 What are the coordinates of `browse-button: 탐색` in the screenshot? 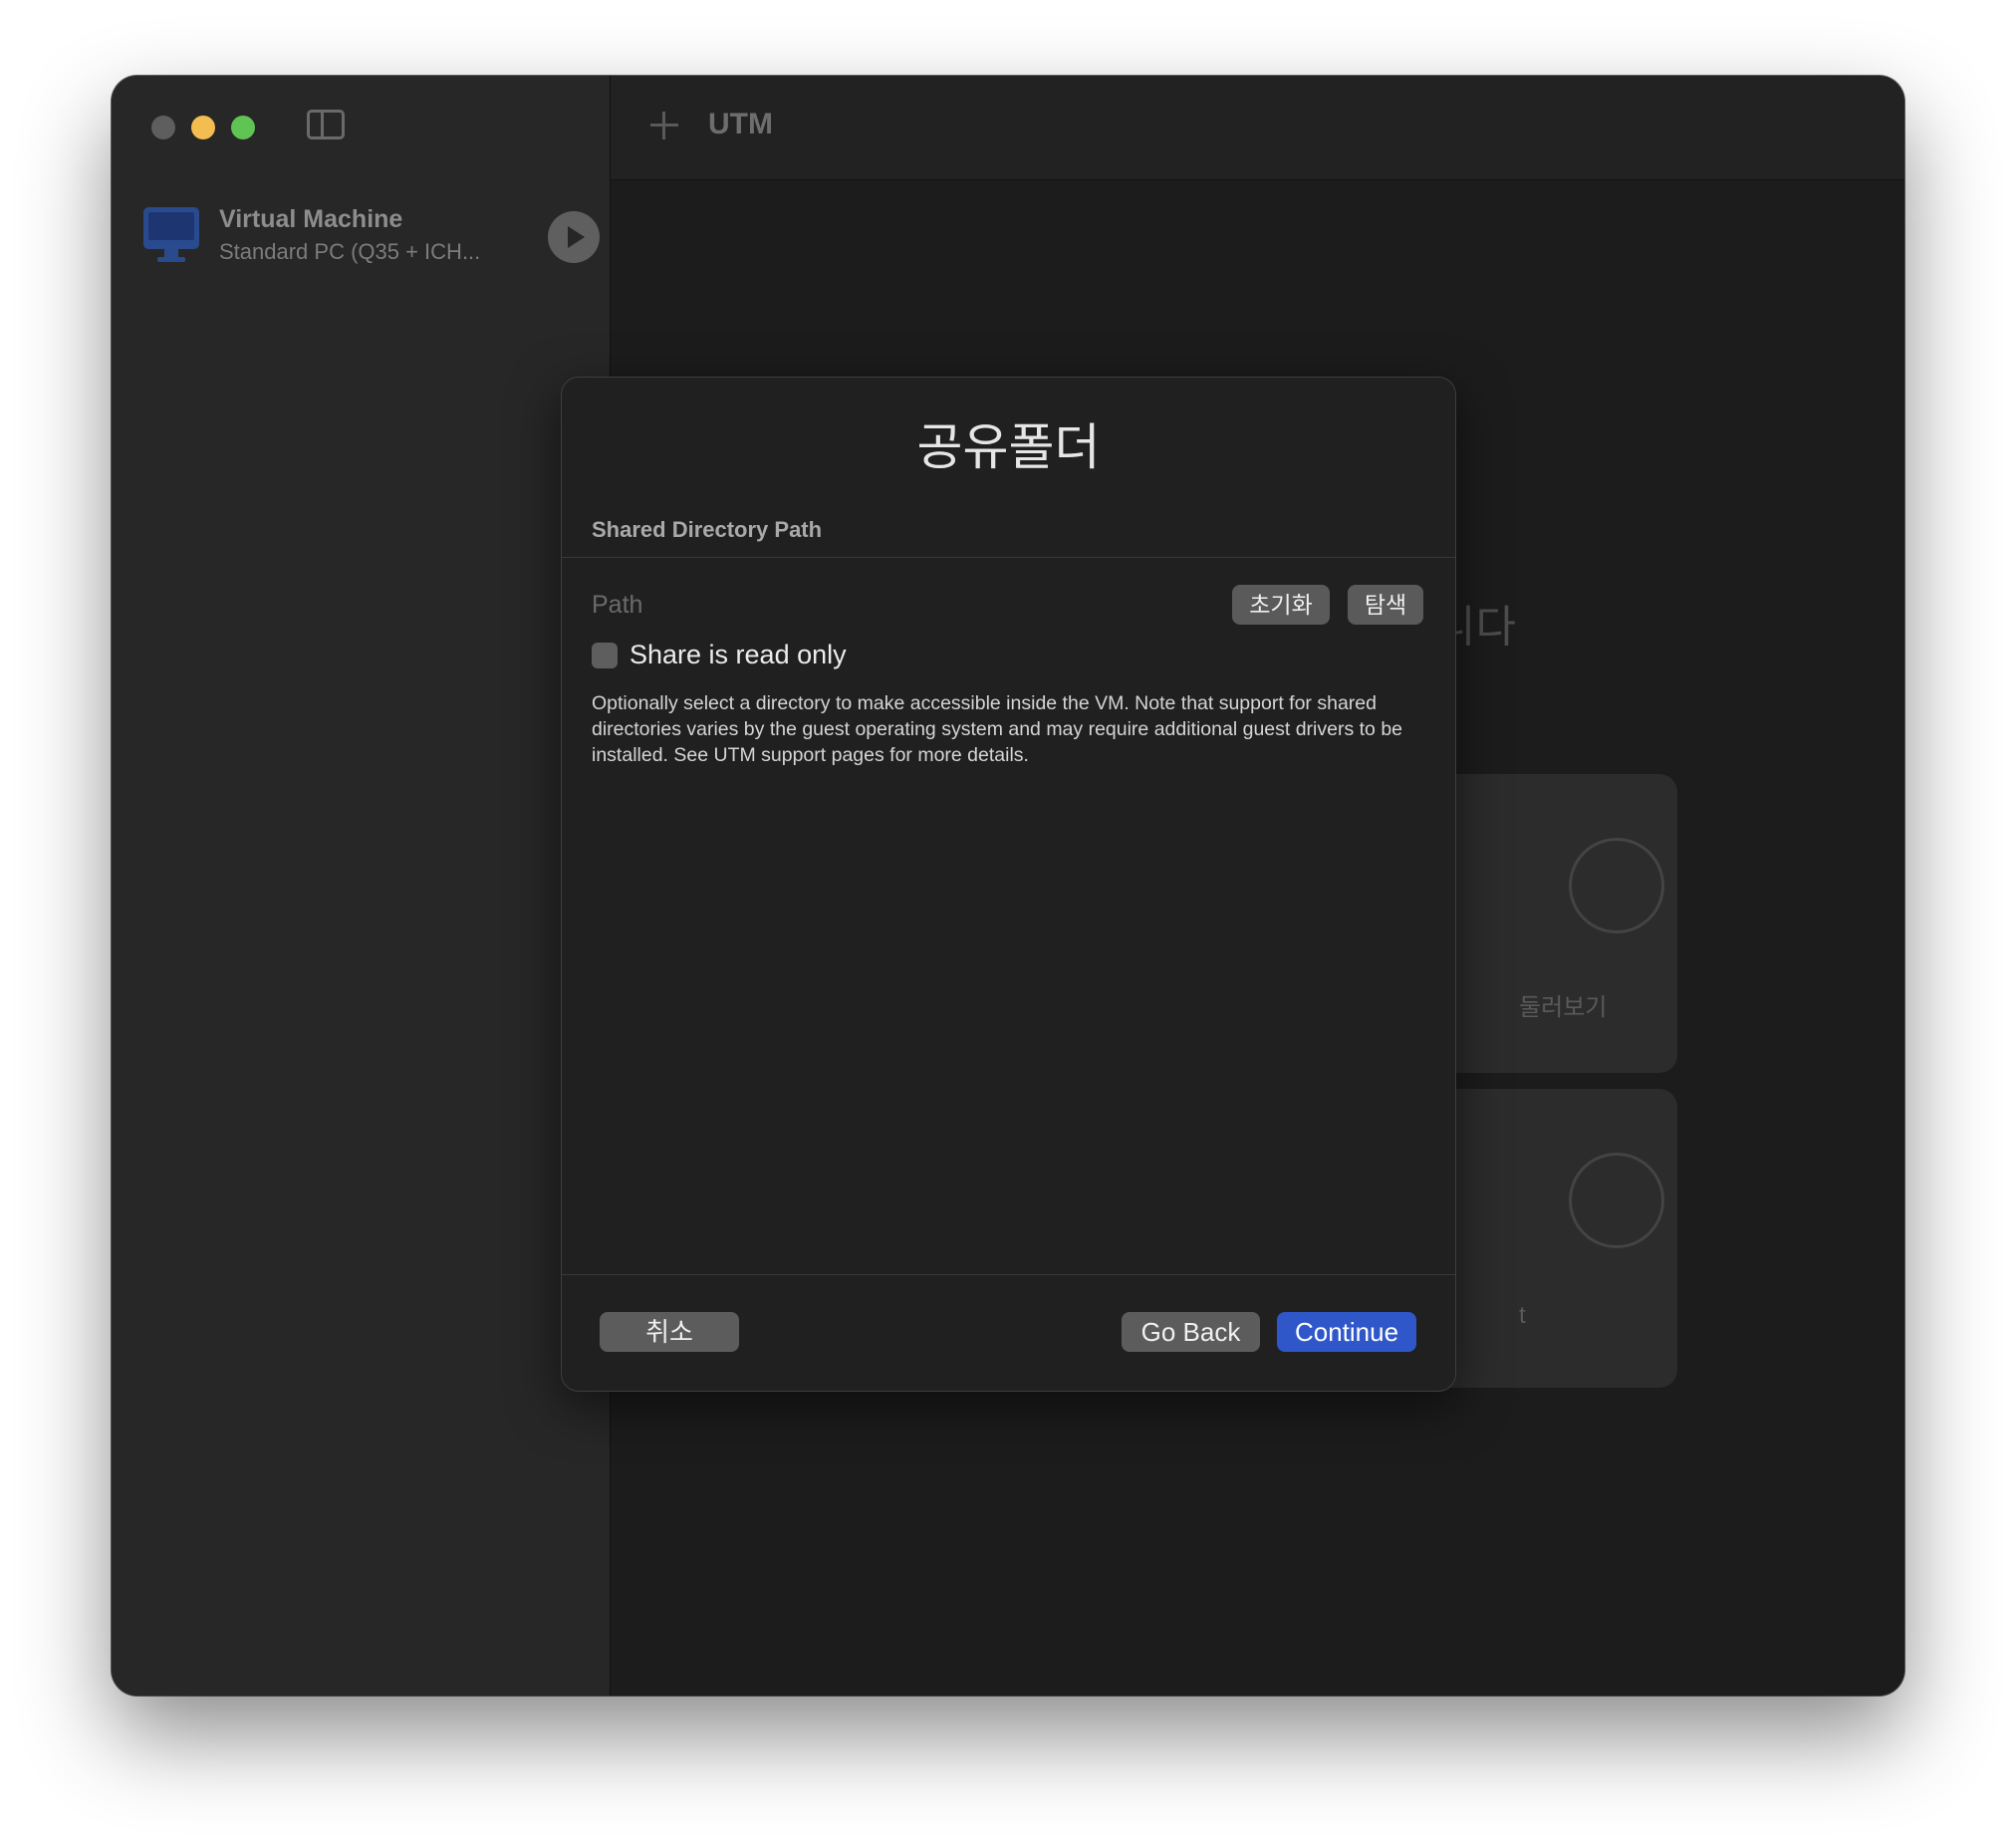 It's located at (1385, 605).